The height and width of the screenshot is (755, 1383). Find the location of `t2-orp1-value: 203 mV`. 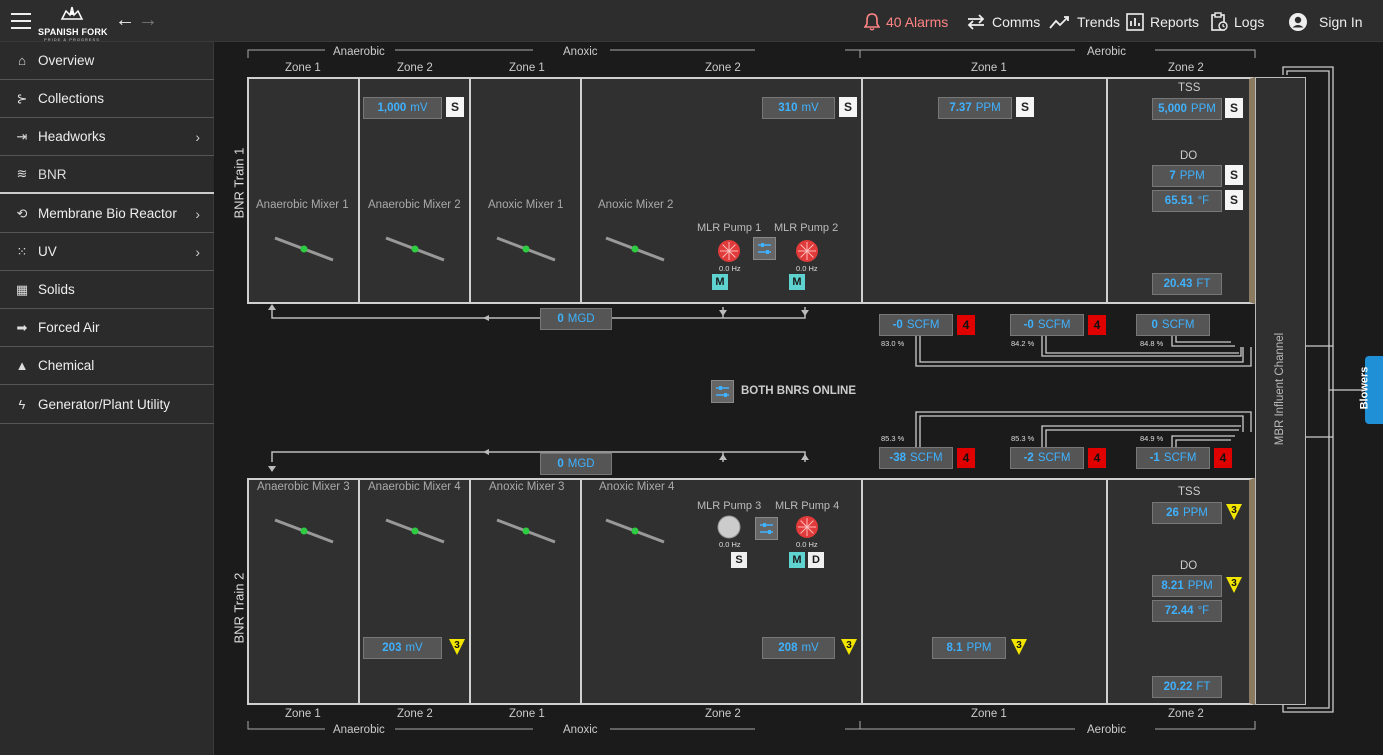

t2-orp1-value: 203 mV is located at coordinates (402, 648).